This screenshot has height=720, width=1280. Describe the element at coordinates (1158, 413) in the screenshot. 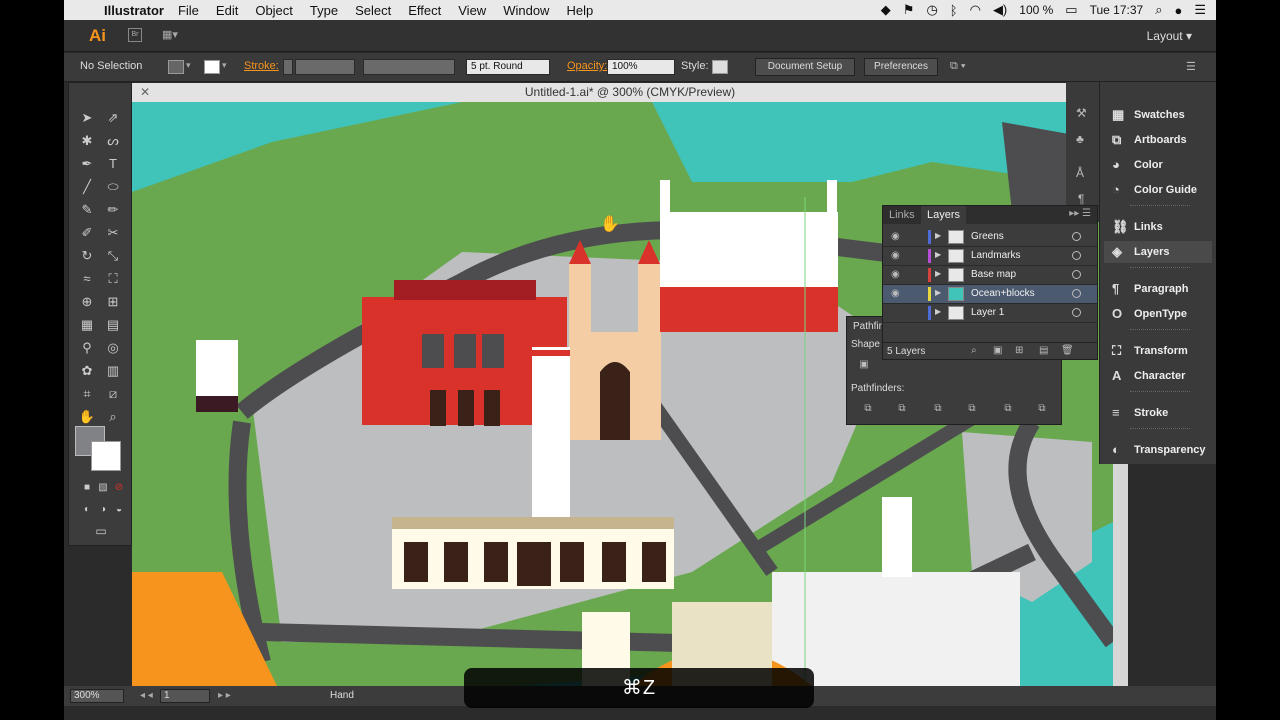

I see `dock-stroke: ≡ Stroke` at that location.